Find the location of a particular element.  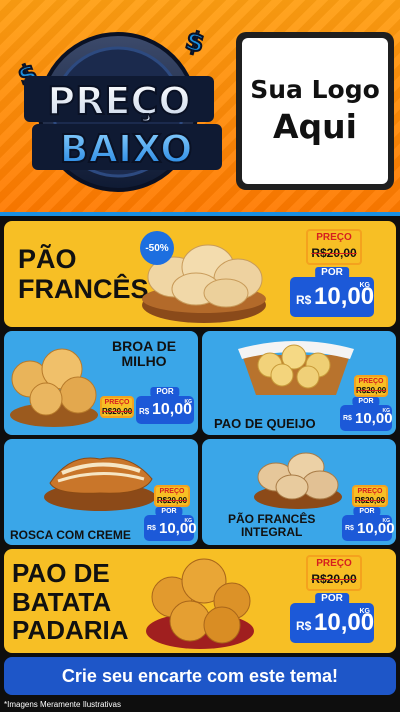

product-name-line: ROSCA COM CREME is located at coordinates (70, 535).